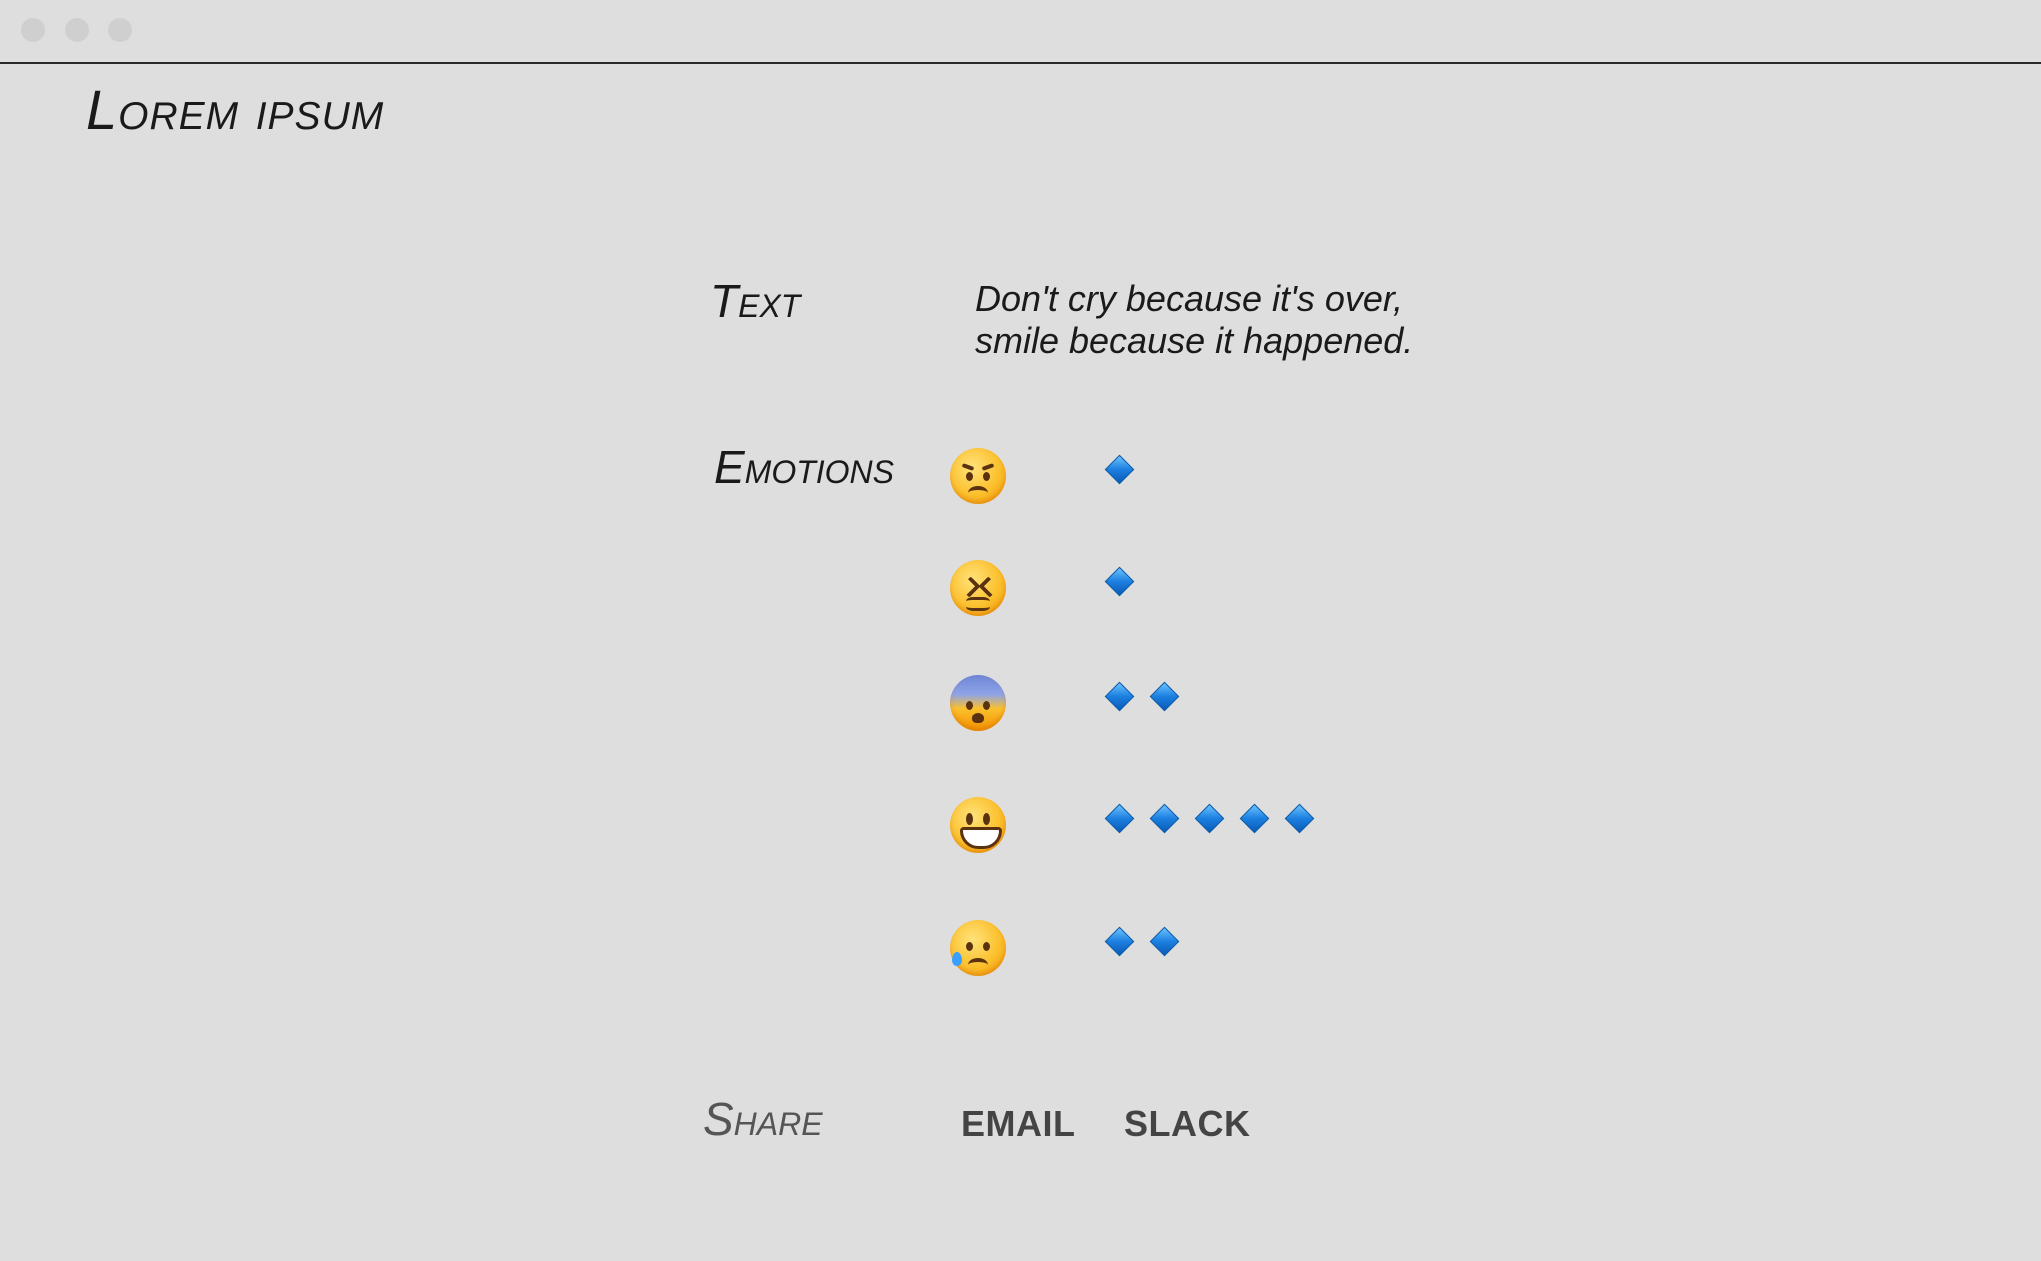 This screenshot has height=1261, width=2041. What do you see at coordinates (1200, 480) in the screenshot?
I see `emotion-row-angry` at bounding box center [1200, 480].